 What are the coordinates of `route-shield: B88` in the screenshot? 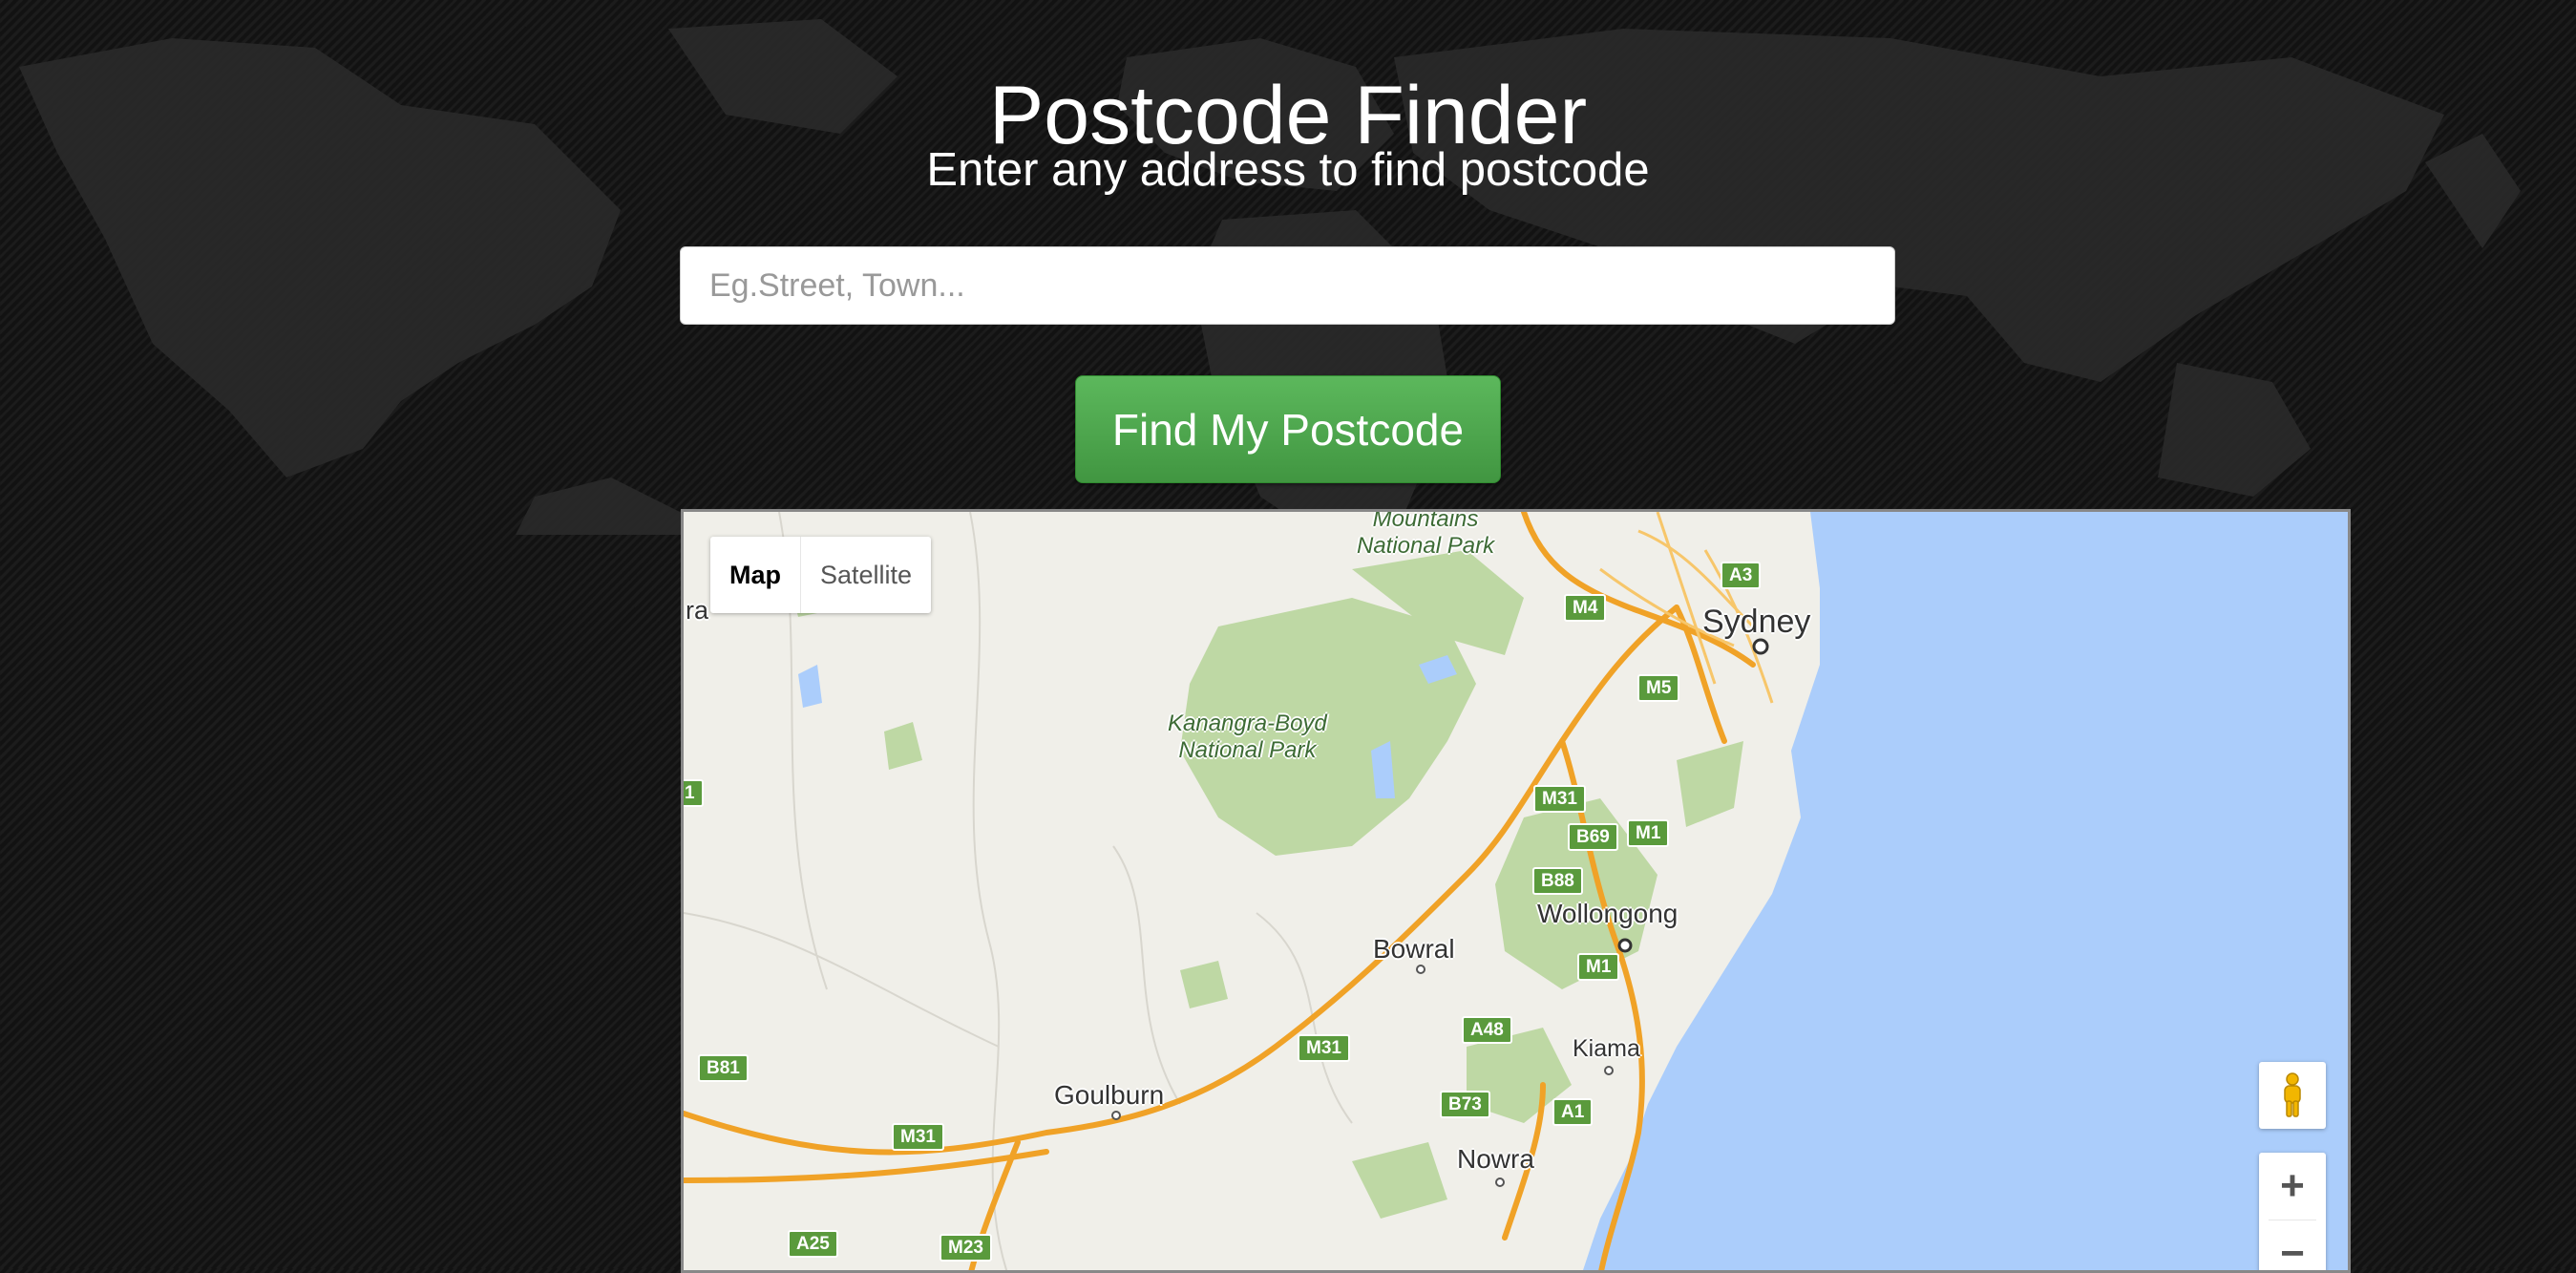 It's located at (1557, 881).